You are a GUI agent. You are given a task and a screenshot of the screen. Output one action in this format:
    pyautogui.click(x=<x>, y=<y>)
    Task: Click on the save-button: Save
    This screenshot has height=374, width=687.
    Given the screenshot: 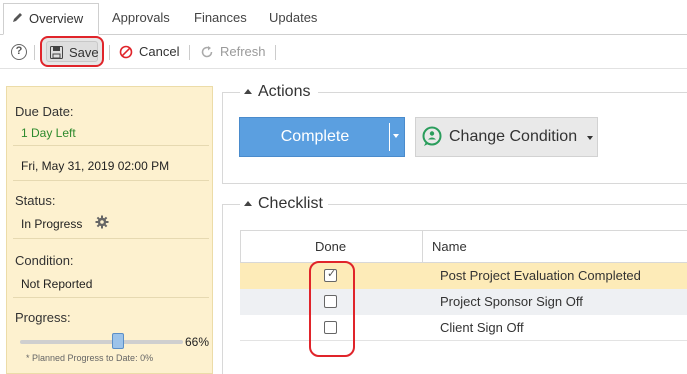 What is the action you would take?
    pyautogui.click(x=72, y=51)
    